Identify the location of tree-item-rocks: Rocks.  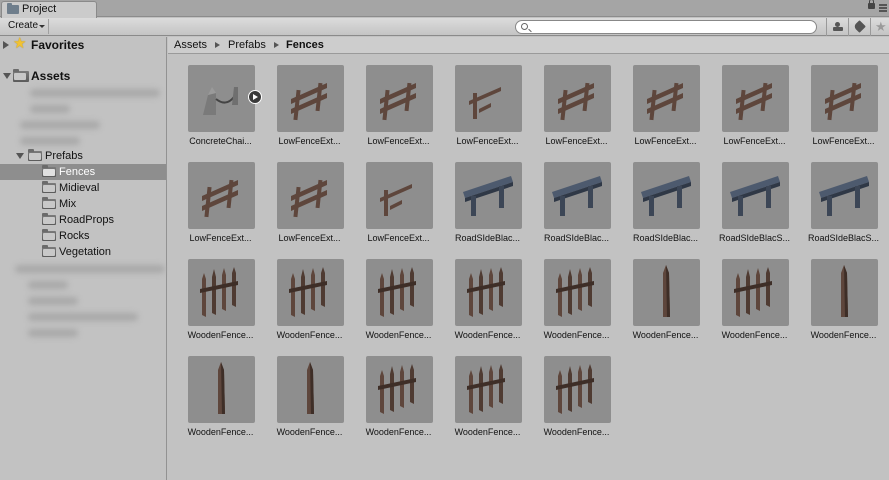
(83, 236).